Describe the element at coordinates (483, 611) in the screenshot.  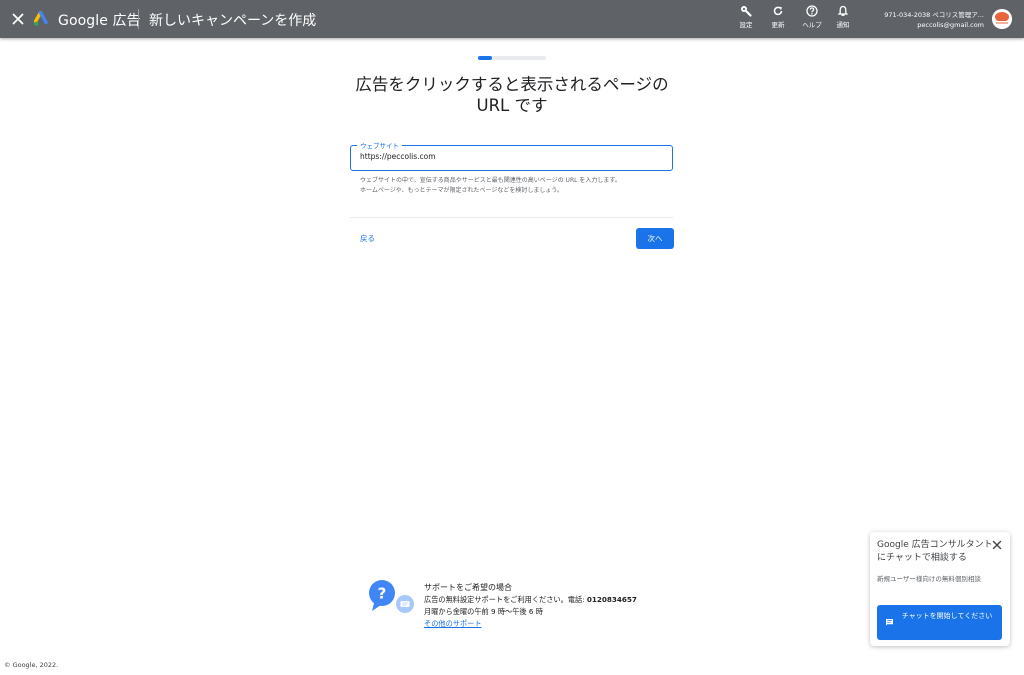
I see `support-hours: 月曜から金曜の午前 9 時〜午後 6 時` at that location.